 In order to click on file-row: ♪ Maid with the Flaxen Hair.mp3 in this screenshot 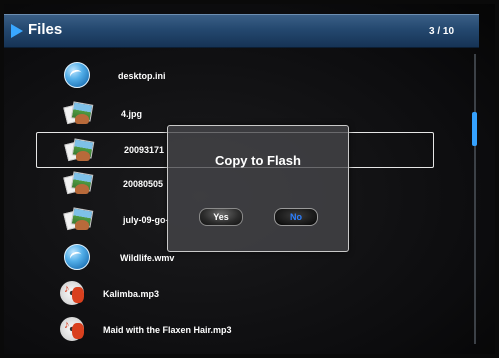, I will do `click(239, 330)`.